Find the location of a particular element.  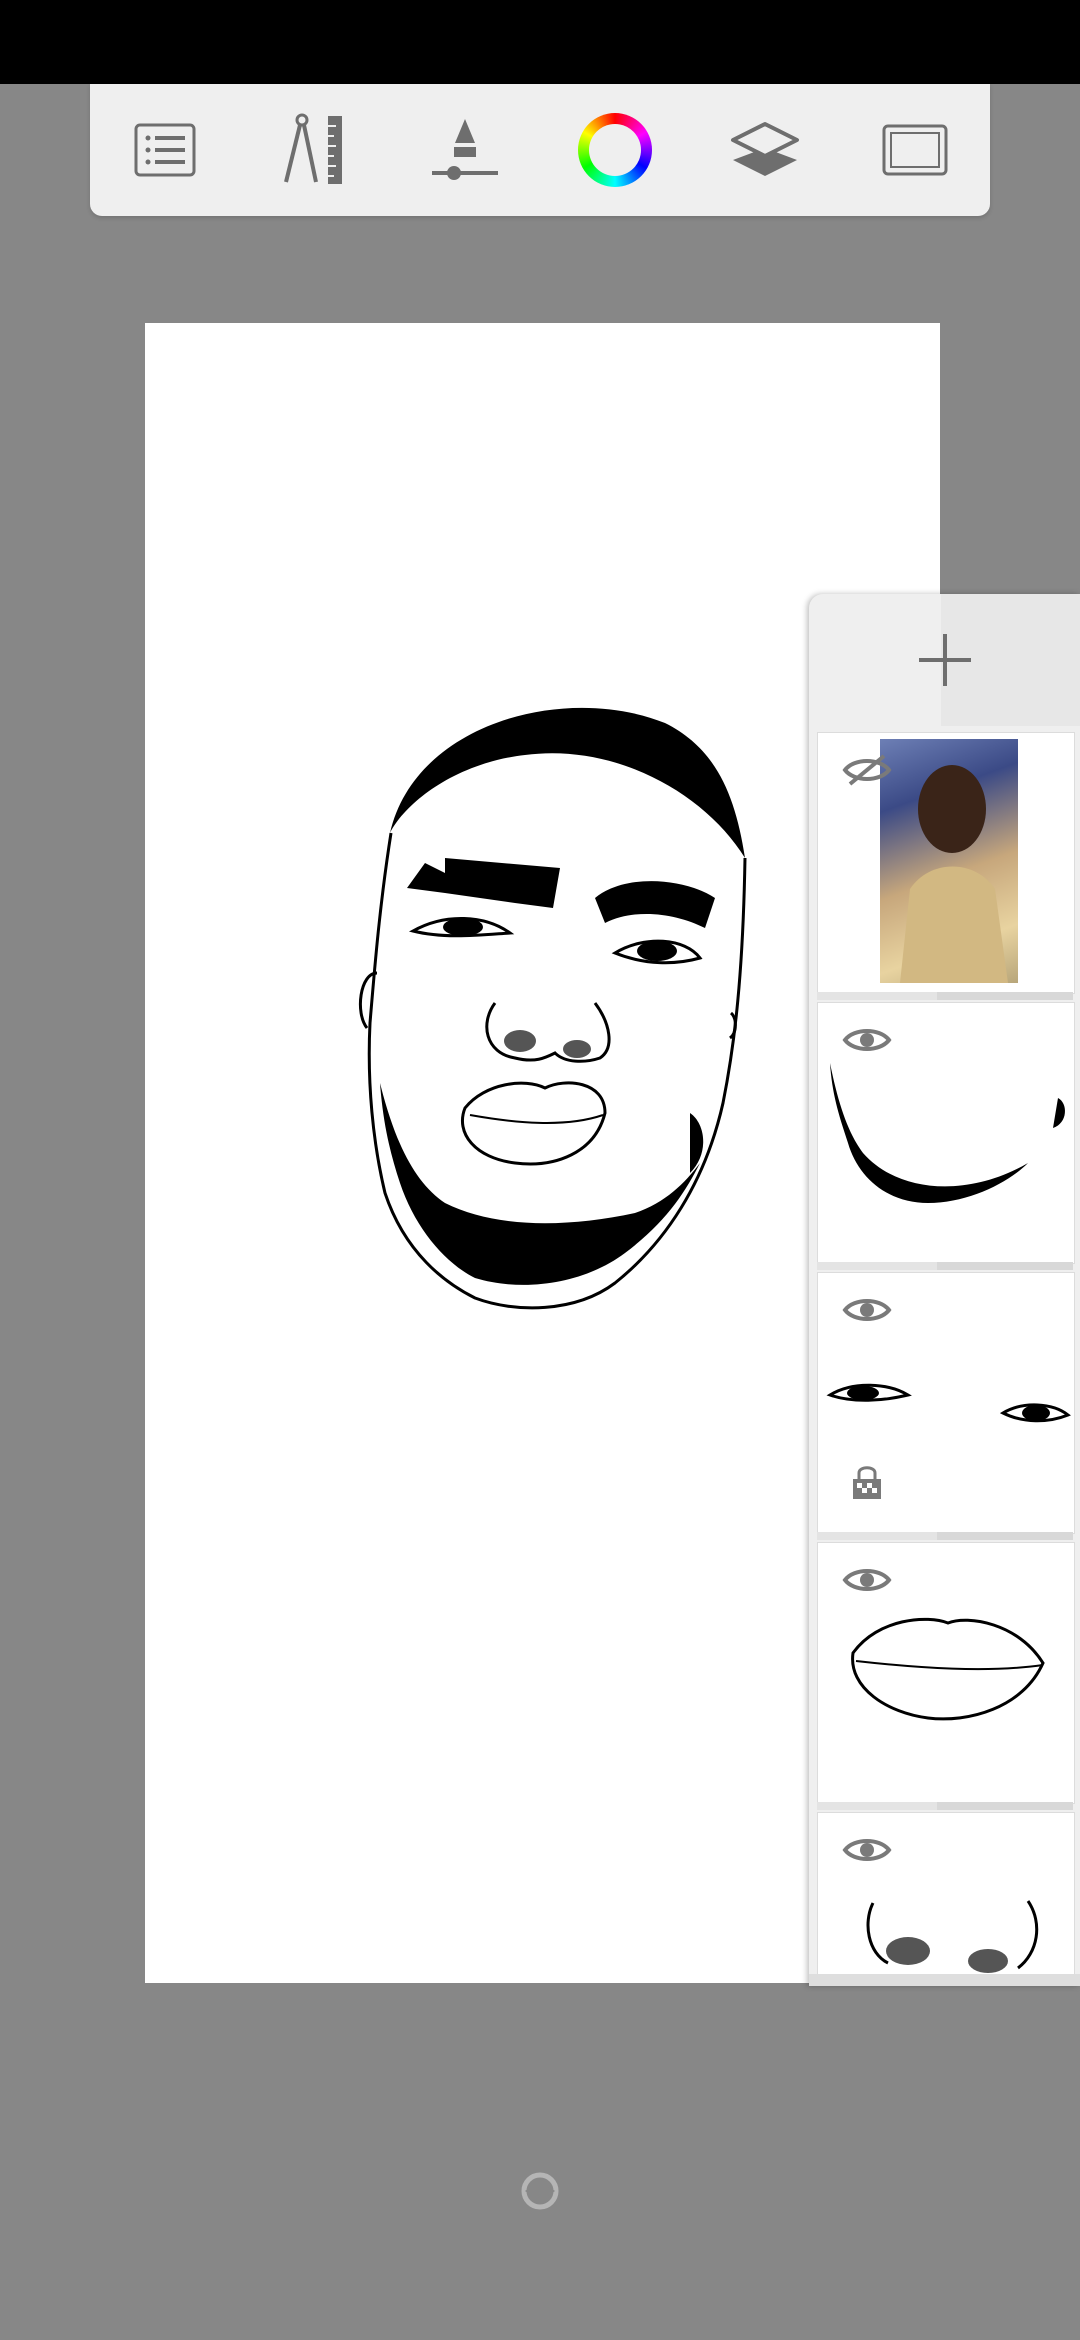

ruler-button is located at coordinates (315, 150).